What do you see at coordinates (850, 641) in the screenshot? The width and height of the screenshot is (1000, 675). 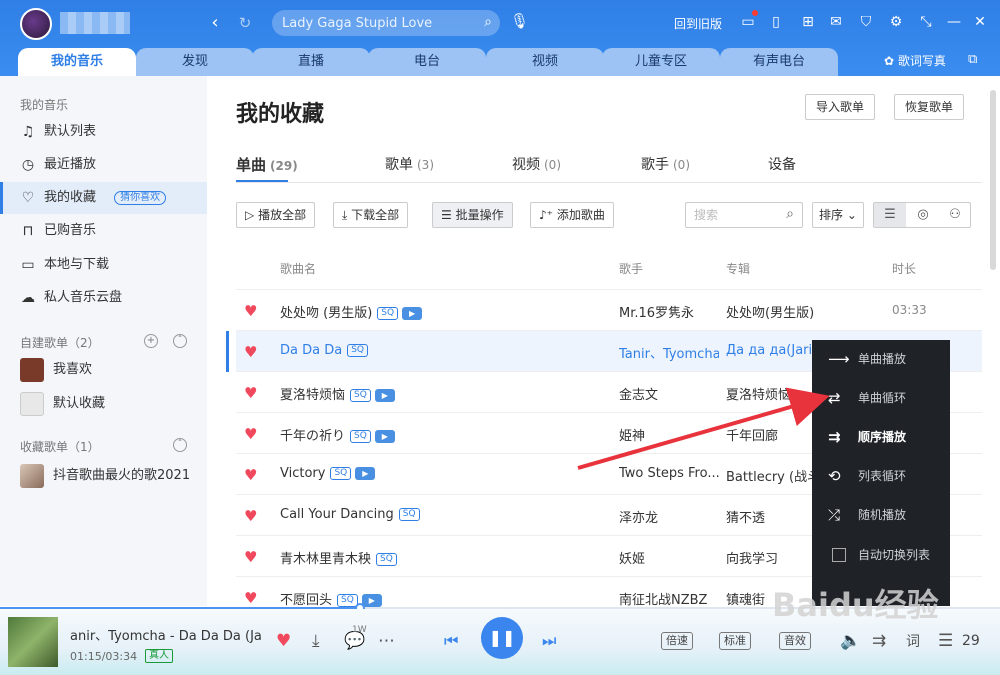 I see `volume-icon: 🔈` at bounding box center [850, 641].